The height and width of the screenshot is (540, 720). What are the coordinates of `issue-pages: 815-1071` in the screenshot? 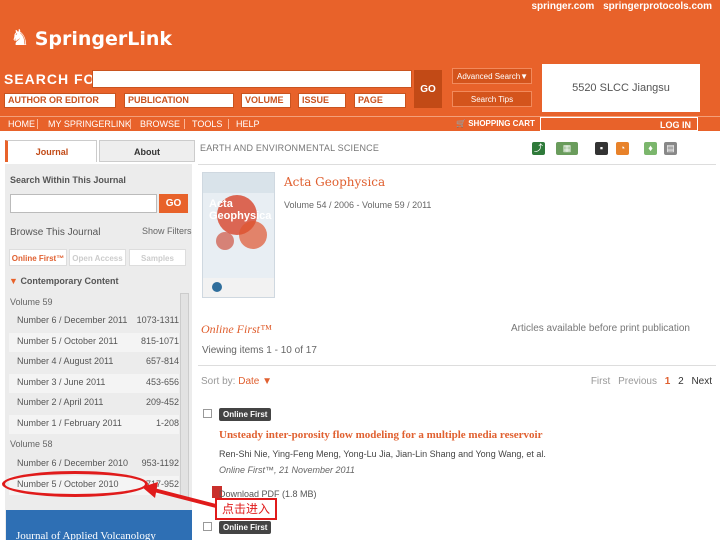 It's located at (159, 341).